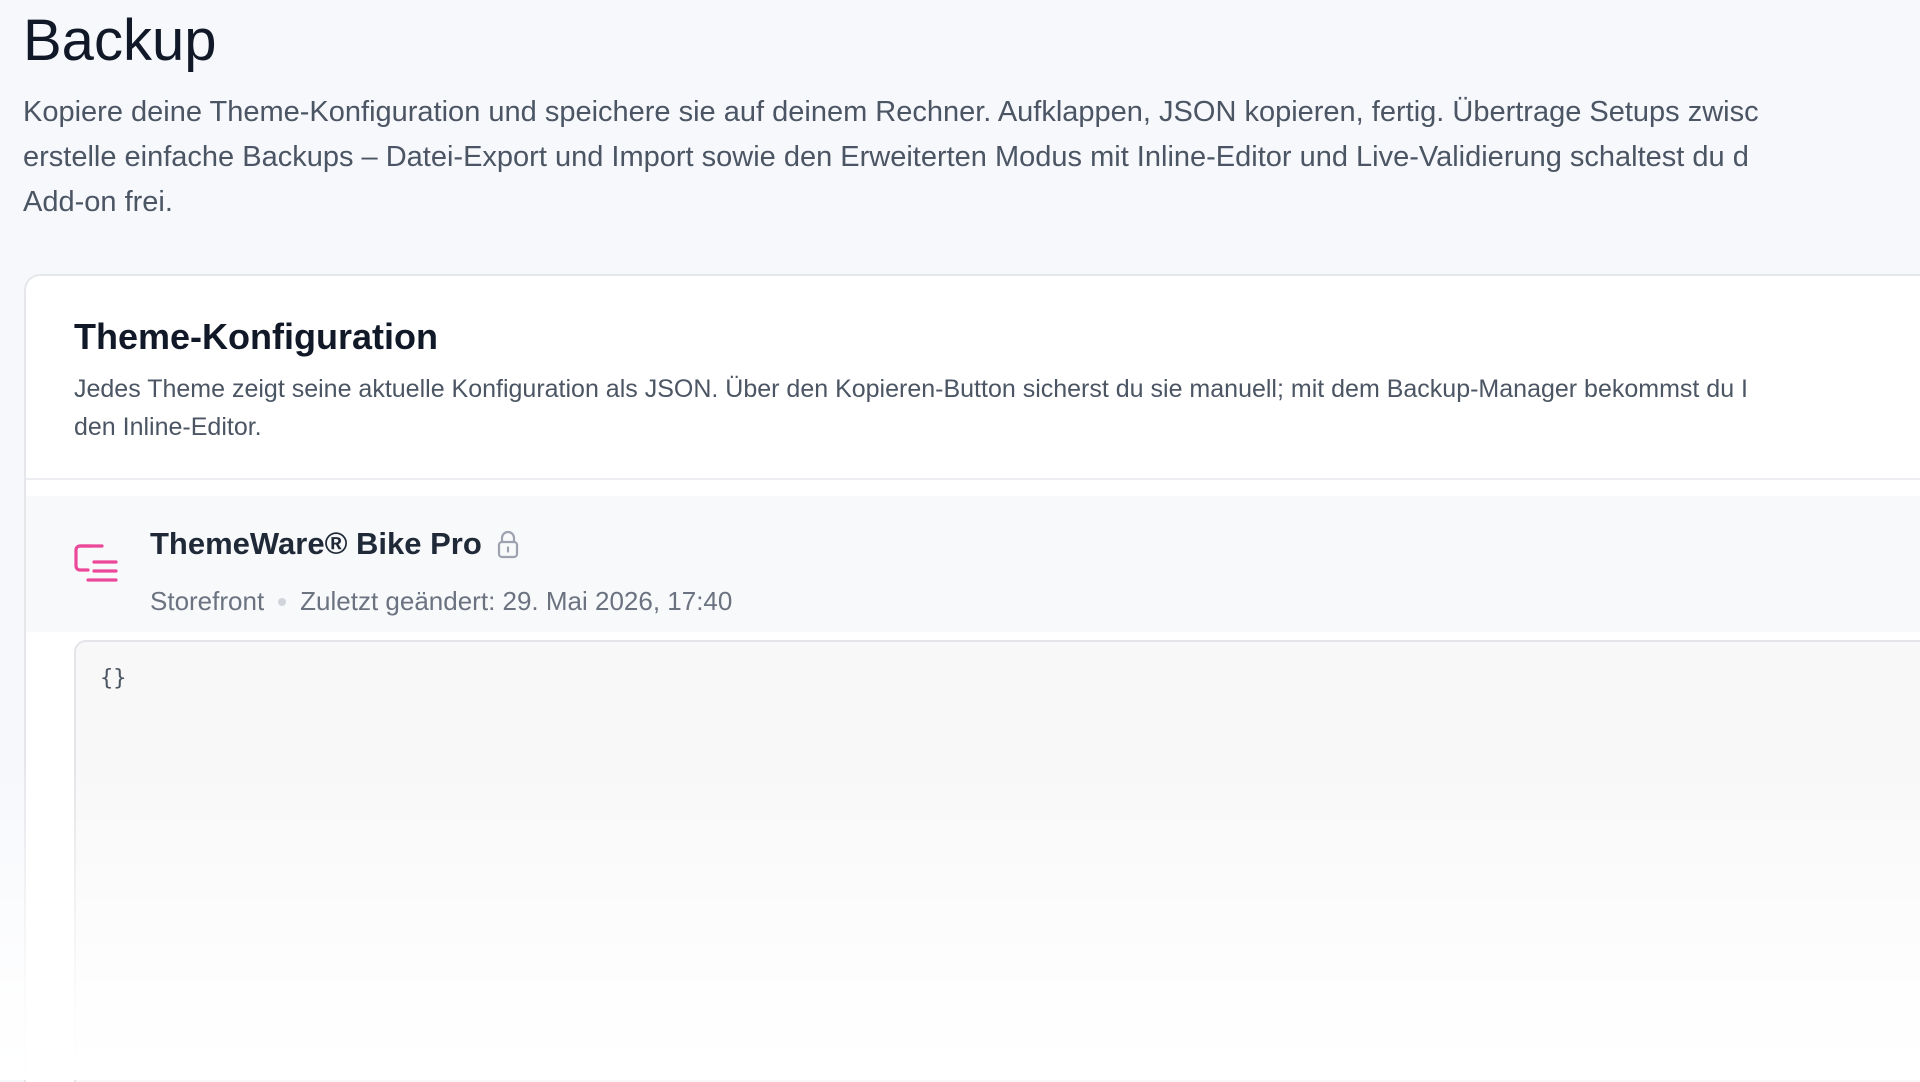 Image resolution: width=1920 pixels, height=1082 pixels. Describe the element at coordinates (516, 601) in the screenshot. I see `last-changed-label: Zuletzt geändert: 29. Mai 2026, 17:40` at that location.